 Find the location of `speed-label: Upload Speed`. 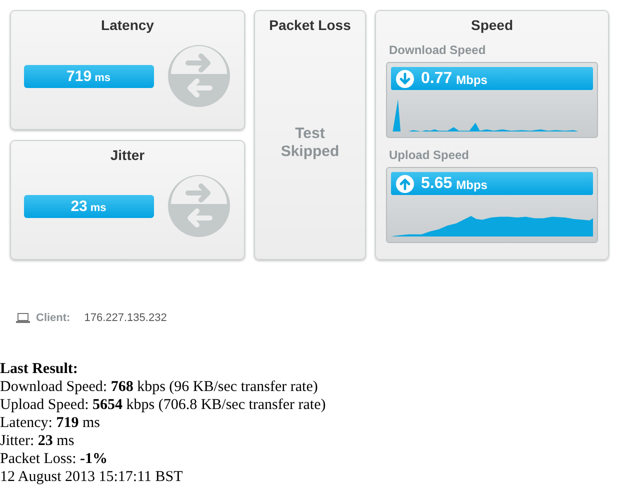

speed-label: Upload Speed is located at coordinates (429, 155).